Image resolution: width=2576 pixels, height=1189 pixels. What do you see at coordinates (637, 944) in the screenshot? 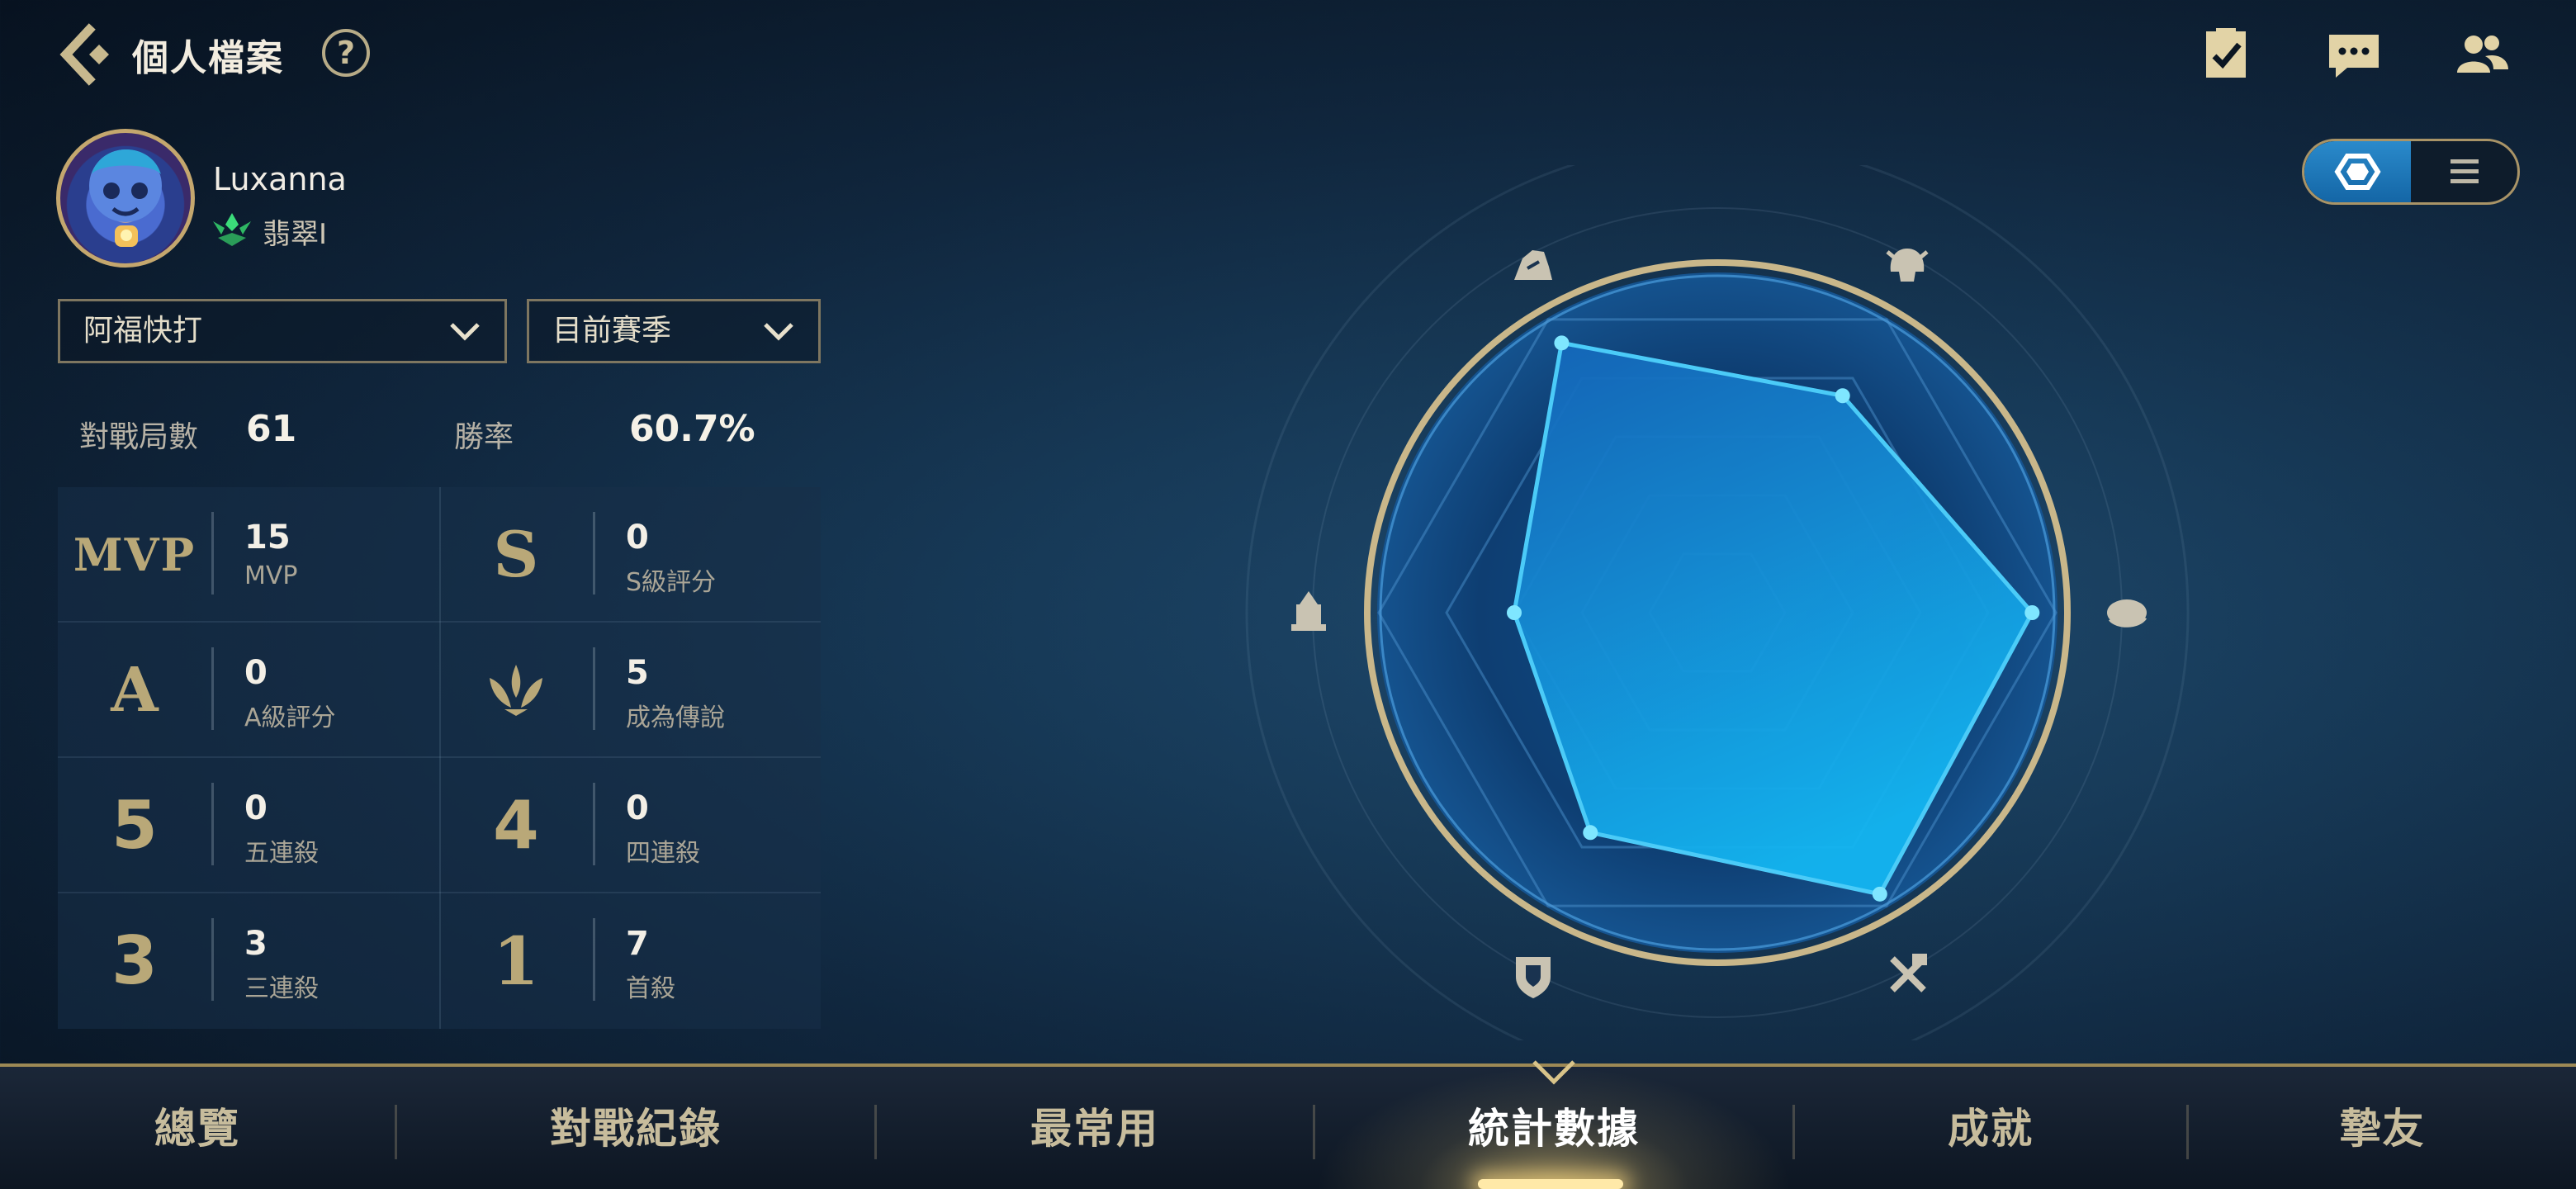
I see `stat-value: 7` at bounding box center [637, 944].